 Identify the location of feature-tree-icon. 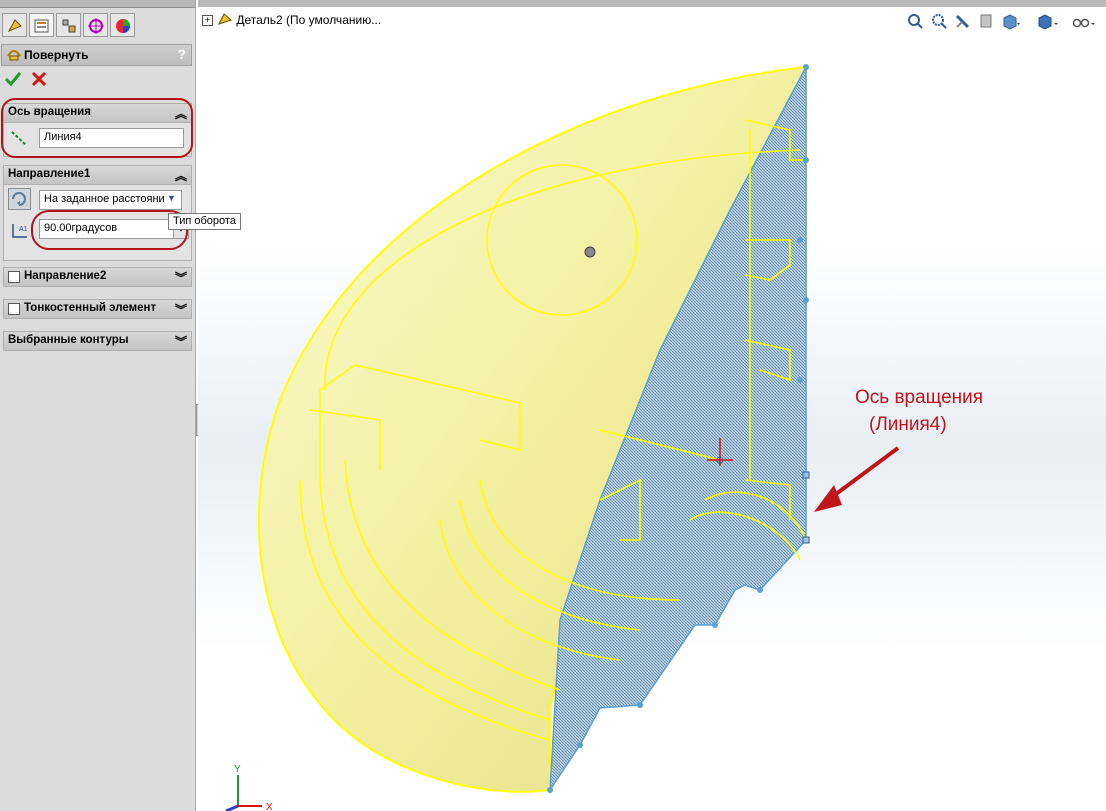
(14, 26).